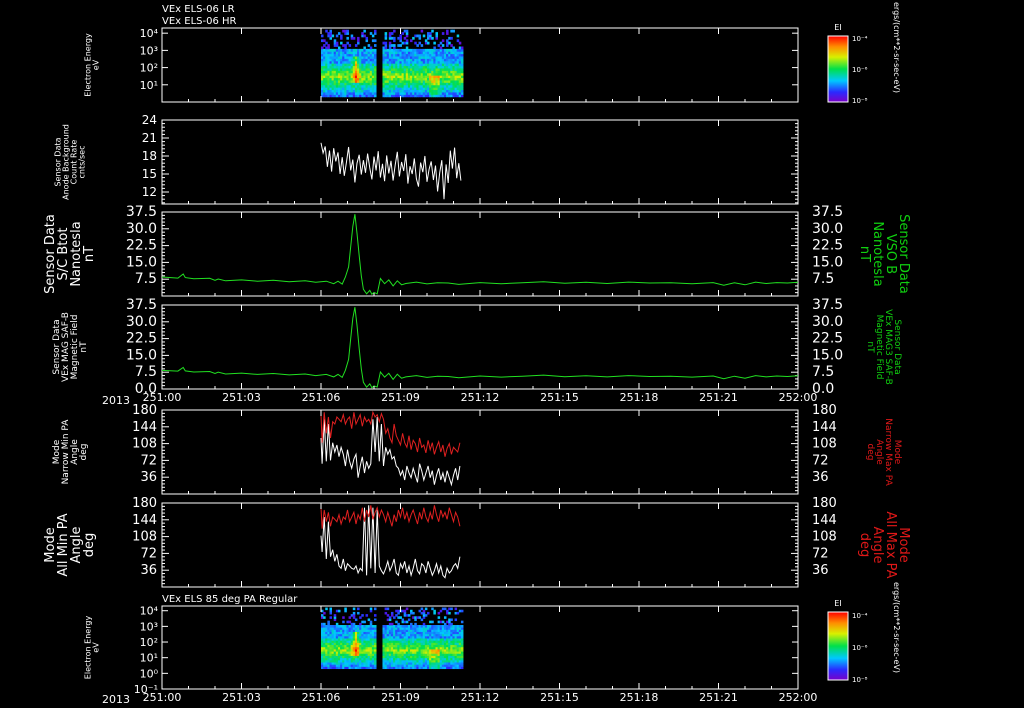 The width and height of the screenshot is (1024, 708). Describe the element at coordinates (149, 120) in the screenshot. I see `anode_background-ytick-label-4: 24` at that location.